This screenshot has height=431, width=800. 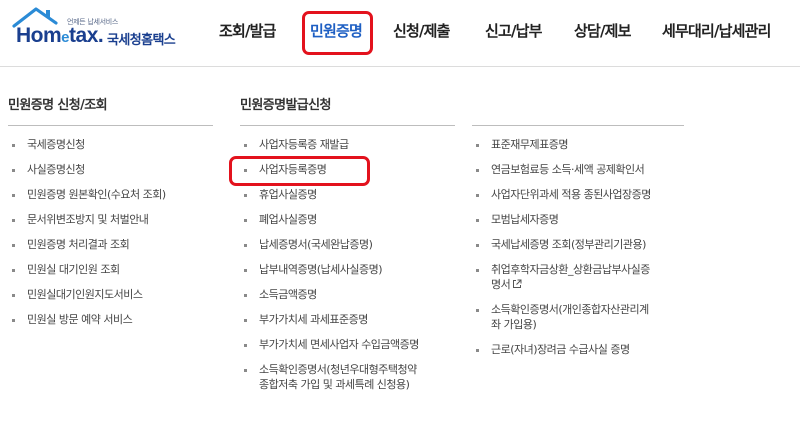 What do you see at coordinates (347, 294) in the screenshot?
I see `menu-item: 소득금액증명` at bounding box center [347, 294].